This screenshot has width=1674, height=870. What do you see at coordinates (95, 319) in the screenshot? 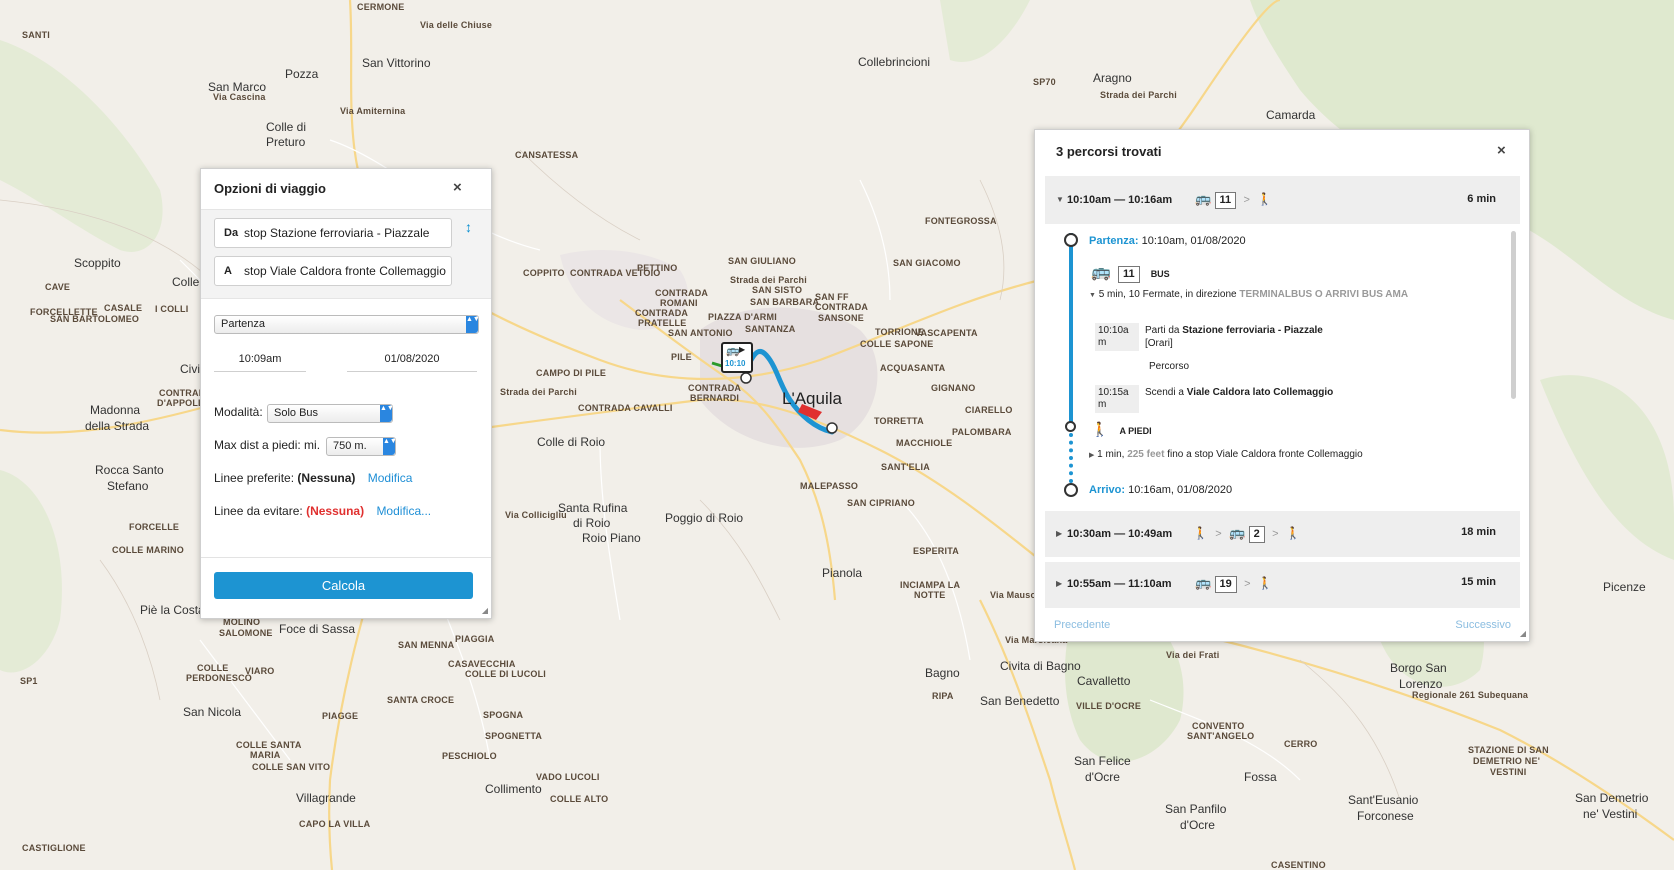
I see `map-place-label: SAN BARTOLOMEO` at bounding box center [95, 319].